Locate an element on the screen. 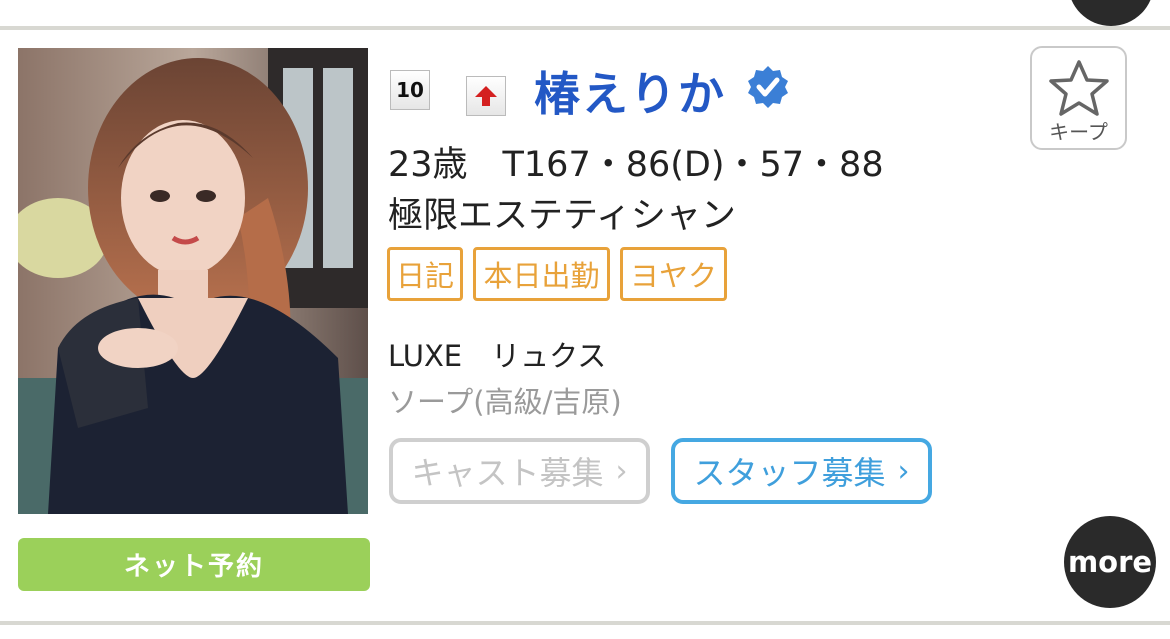  tag-diary: 日記 is located at coordinates (425, 274).